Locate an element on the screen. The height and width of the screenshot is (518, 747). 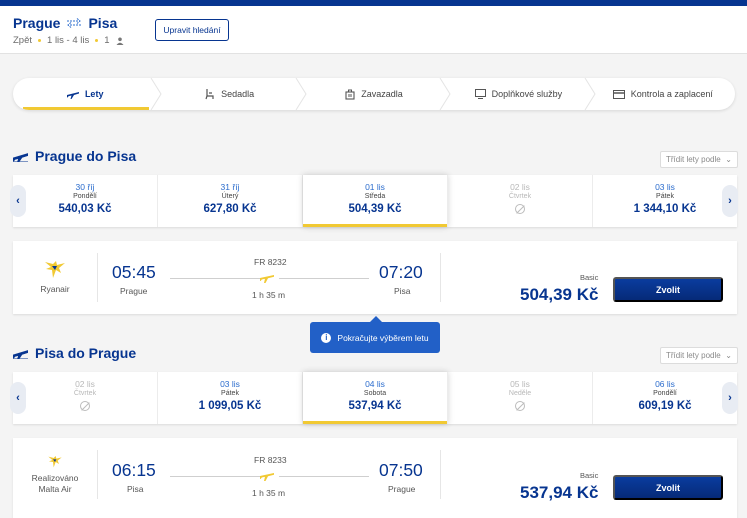
departure-city: Pisa is located at coordinates (135, 489).